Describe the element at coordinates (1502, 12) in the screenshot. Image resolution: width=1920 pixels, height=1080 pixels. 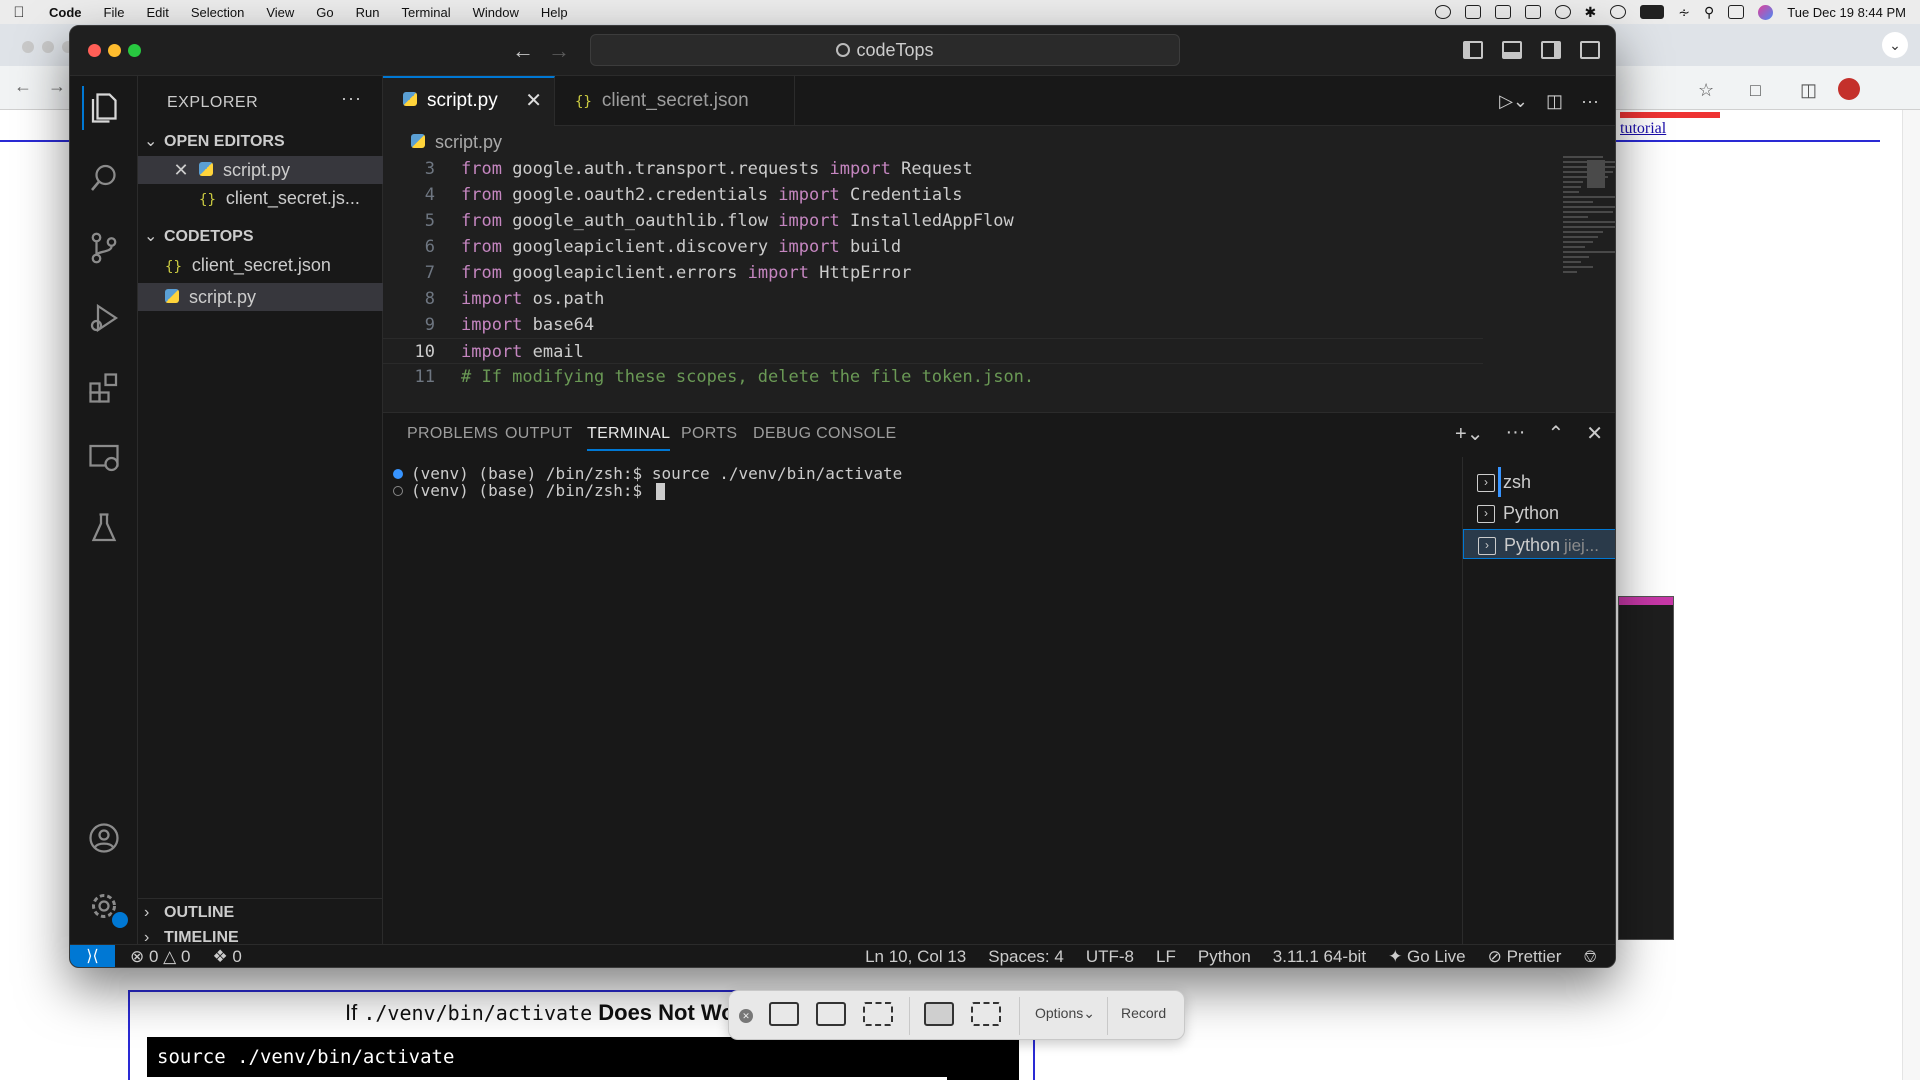
I see `display-icon` at that location.